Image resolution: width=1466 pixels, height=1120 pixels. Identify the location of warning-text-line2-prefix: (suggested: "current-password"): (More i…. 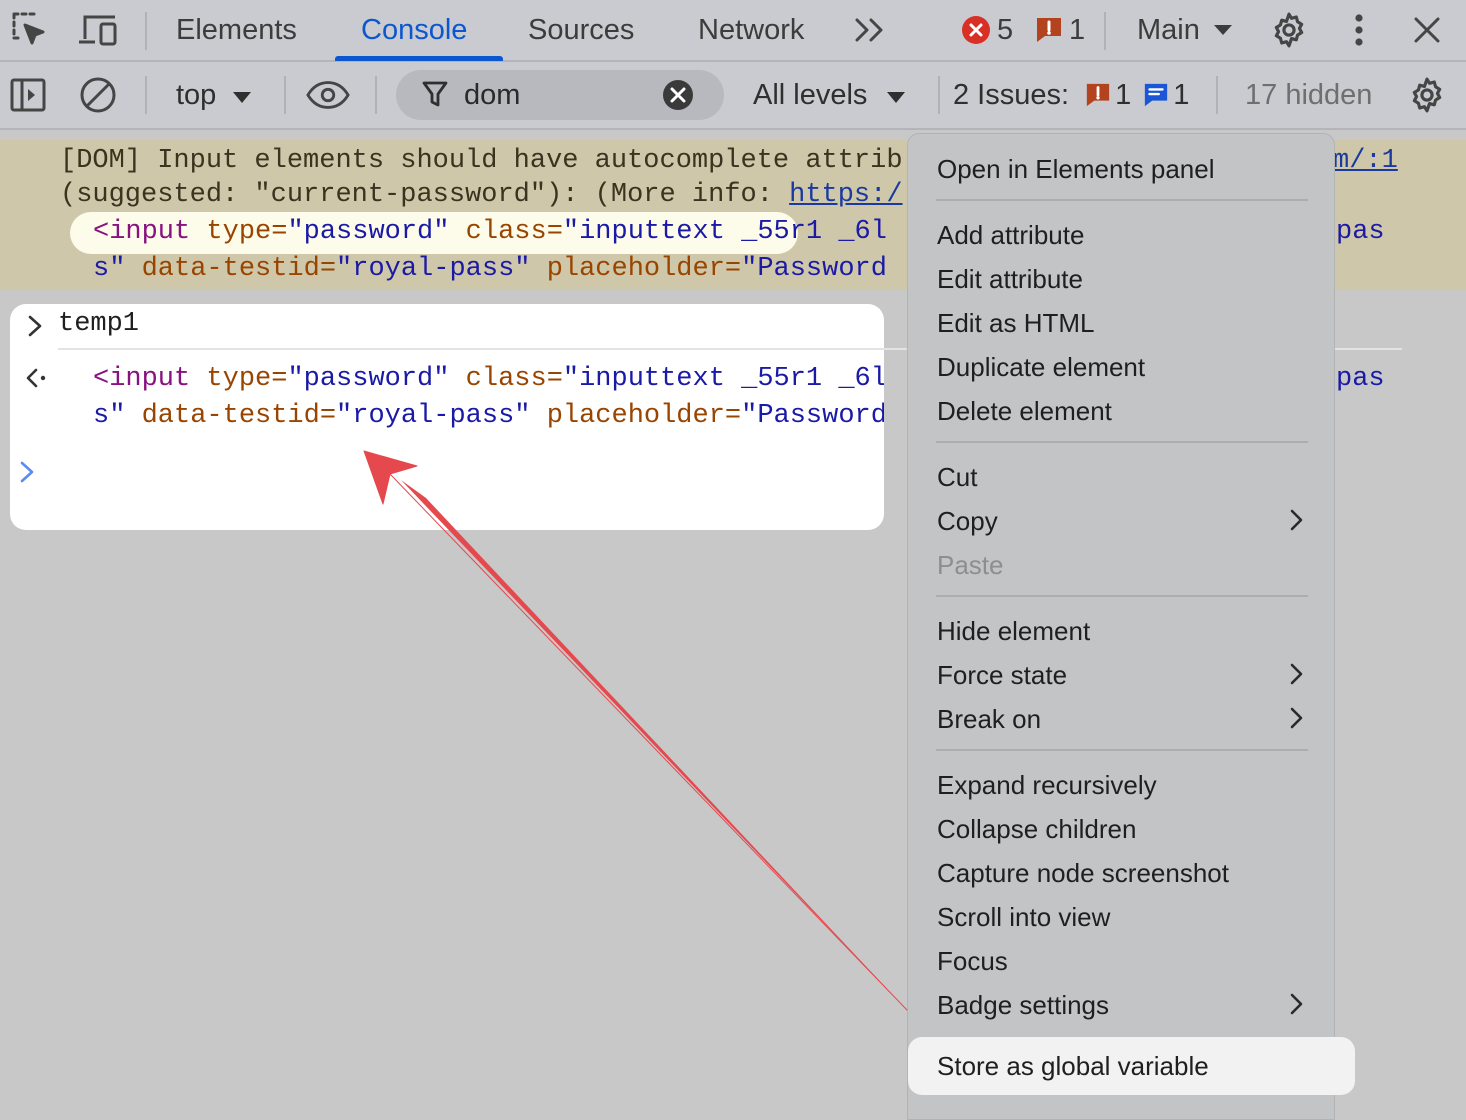
(425, 195).